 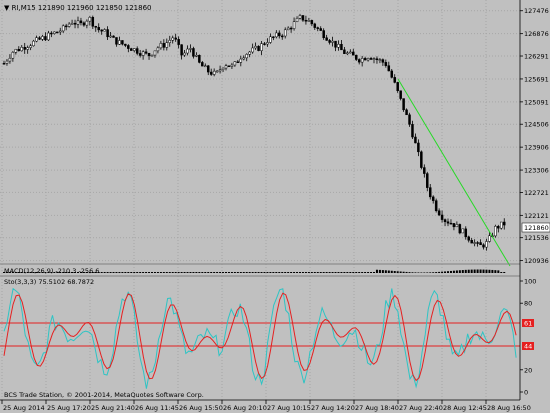 I want to click on time-tick-label: 26 Aug 15:50, so click(x=201, y=408).